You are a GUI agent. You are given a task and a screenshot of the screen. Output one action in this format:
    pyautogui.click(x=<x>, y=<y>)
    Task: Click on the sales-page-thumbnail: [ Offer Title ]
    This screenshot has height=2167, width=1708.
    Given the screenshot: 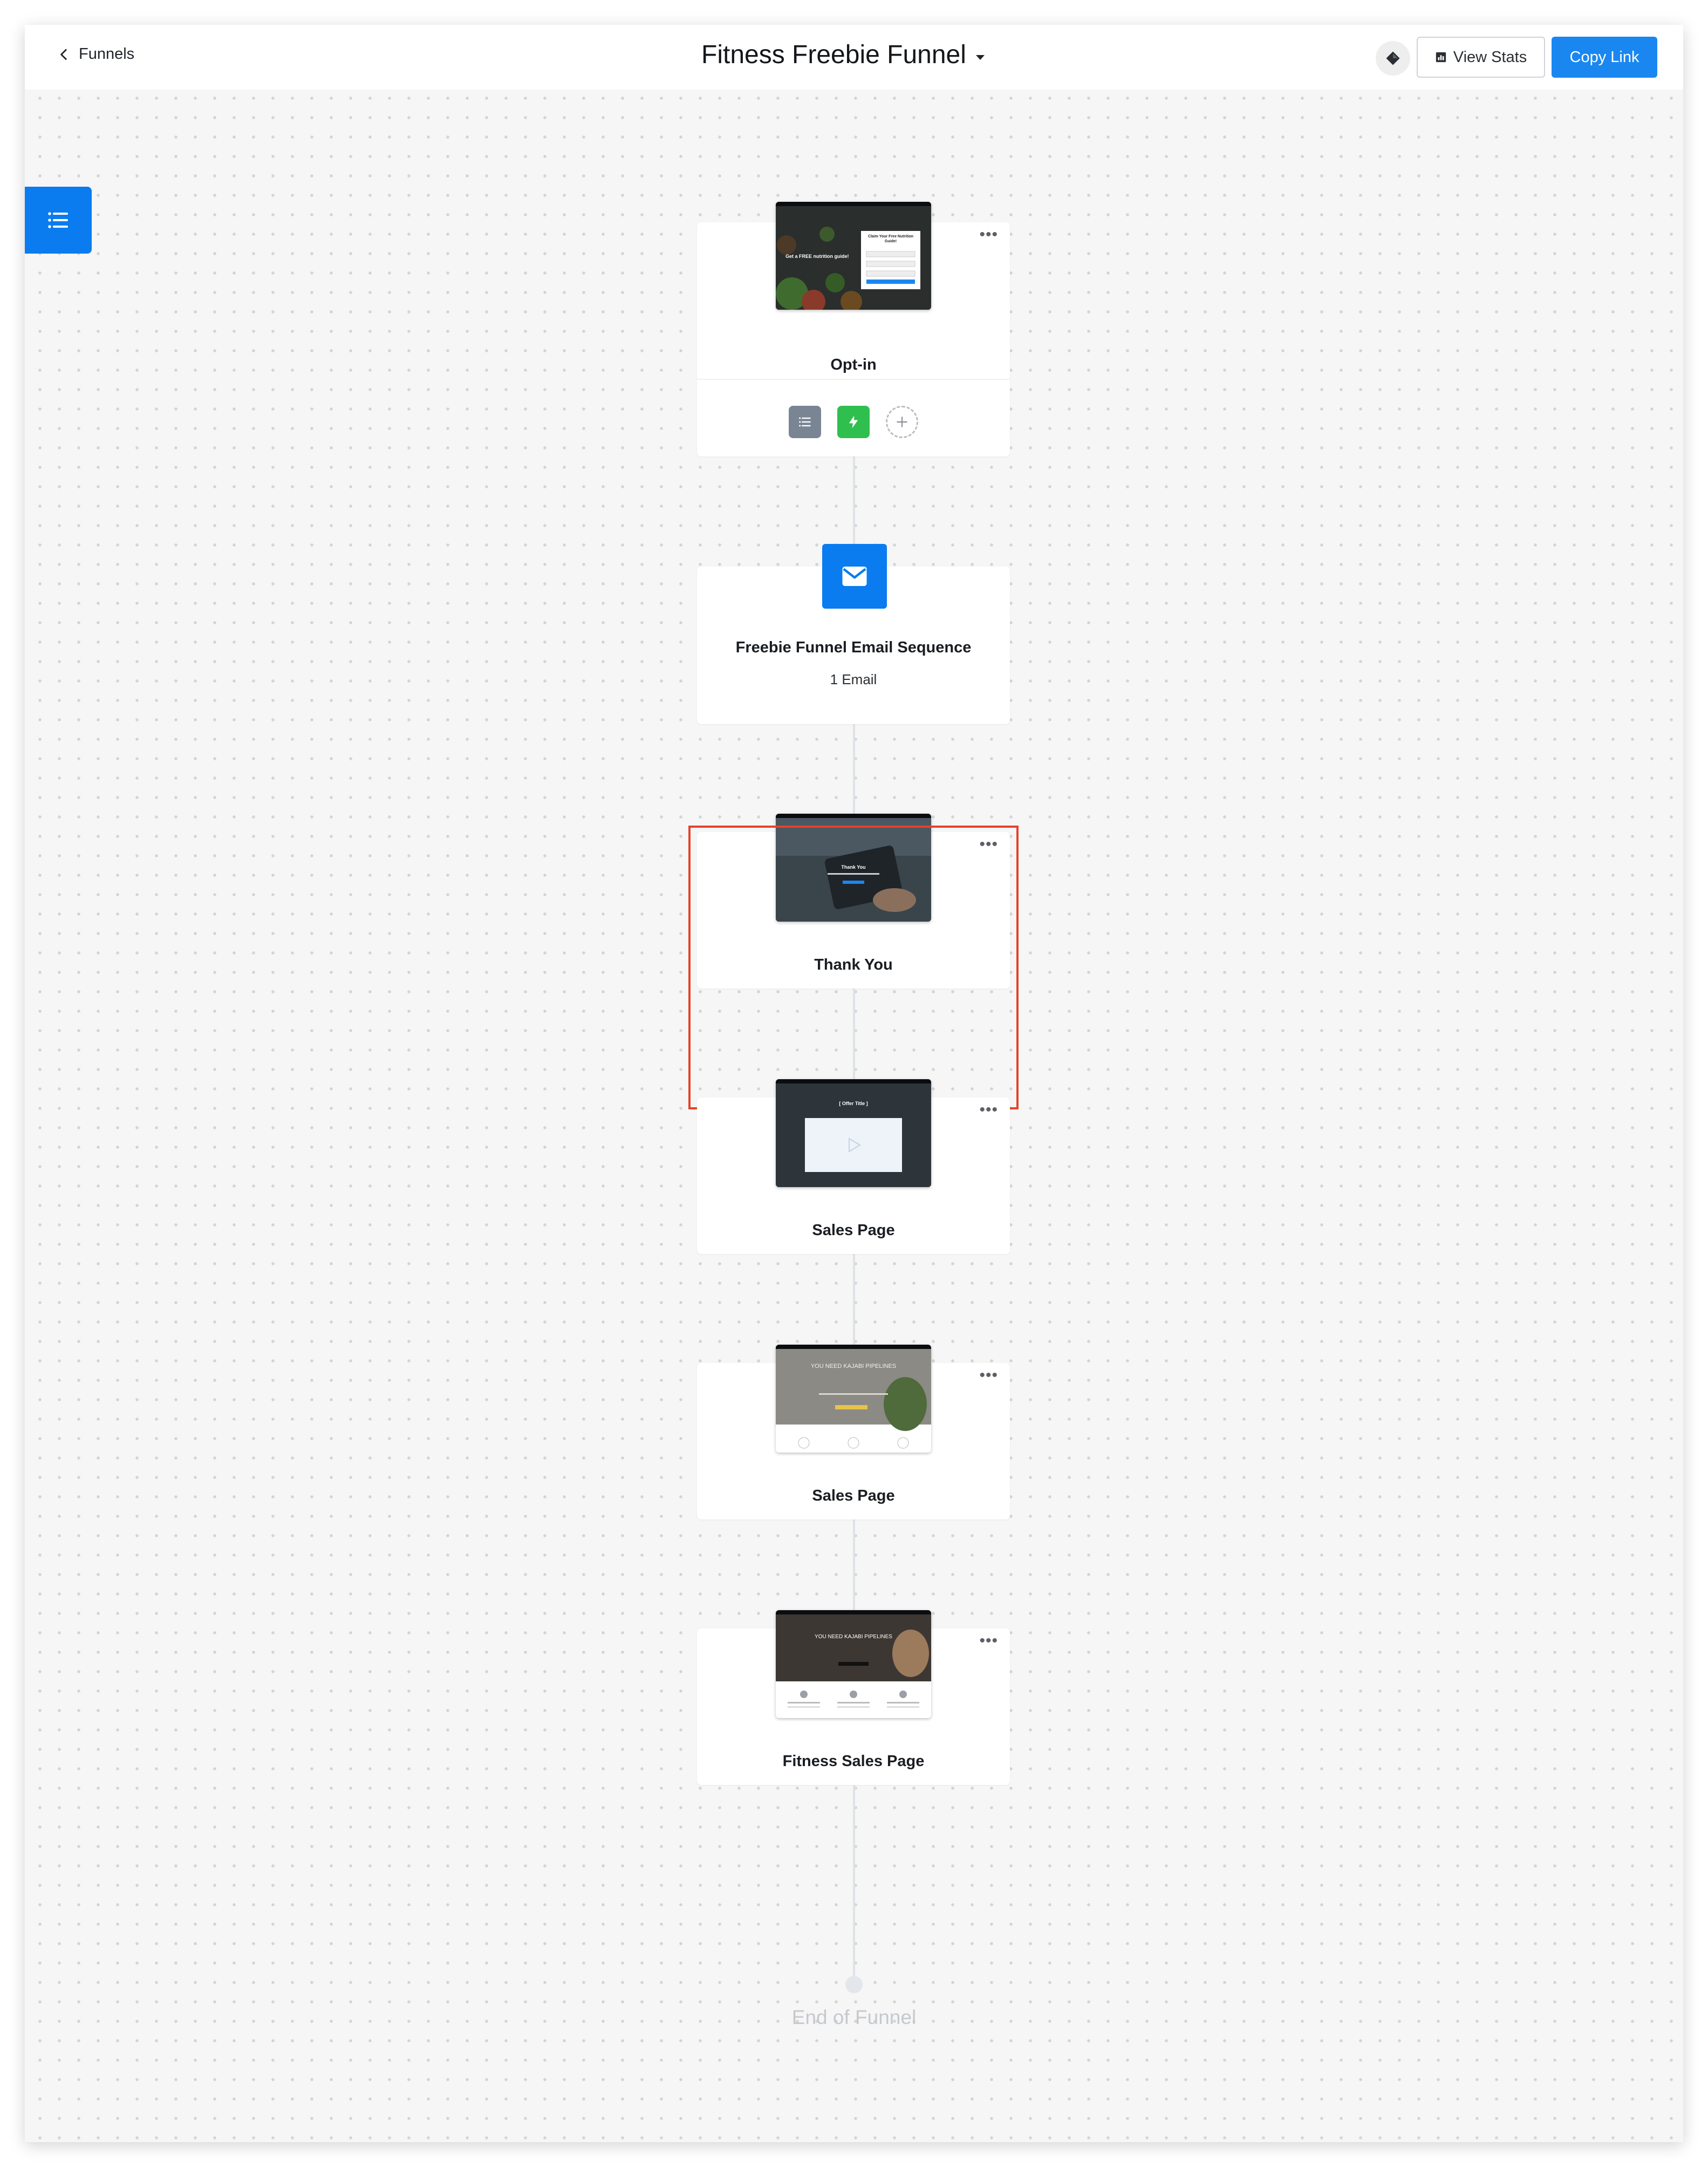 What is the action you would take?
    pyautogui.click(x=853, y=1133)
    